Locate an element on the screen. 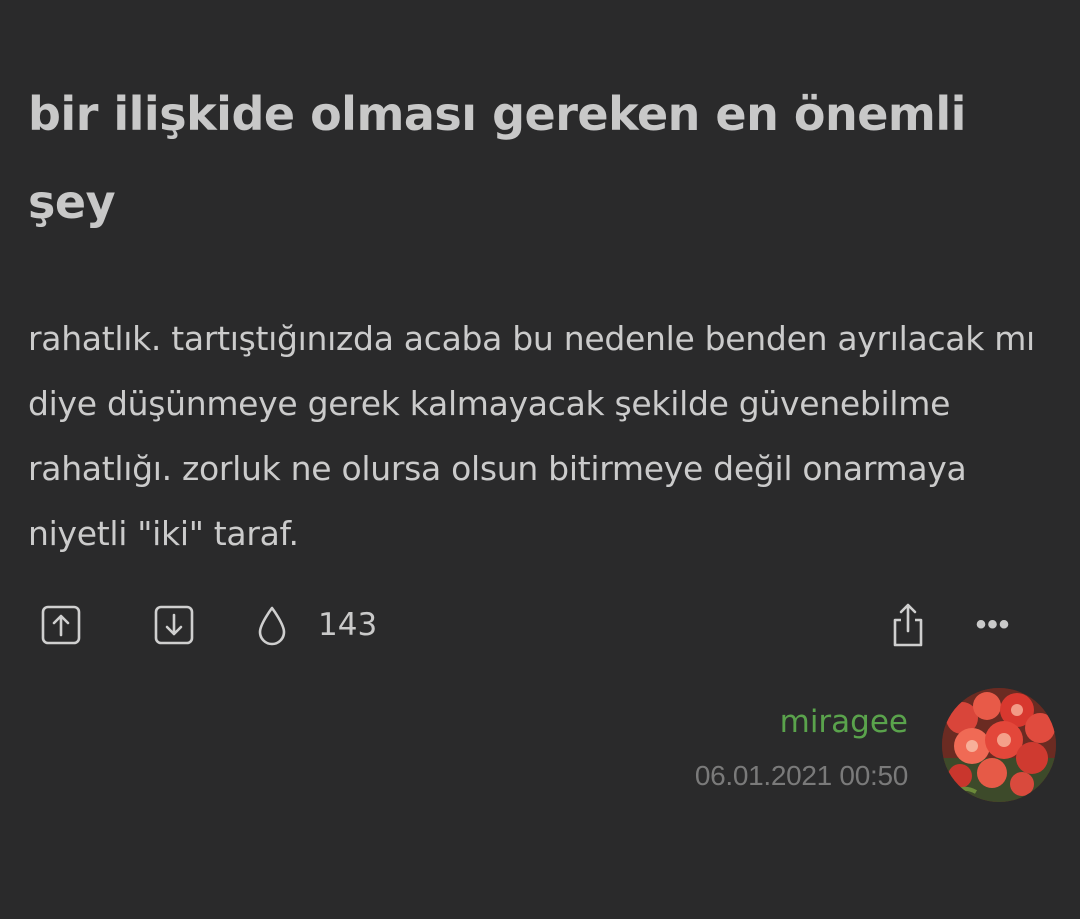 The width and height of the screenshot is (1080, 919). entry-date: 06.01.2021 00:50 is located at coordinates (801, 776).